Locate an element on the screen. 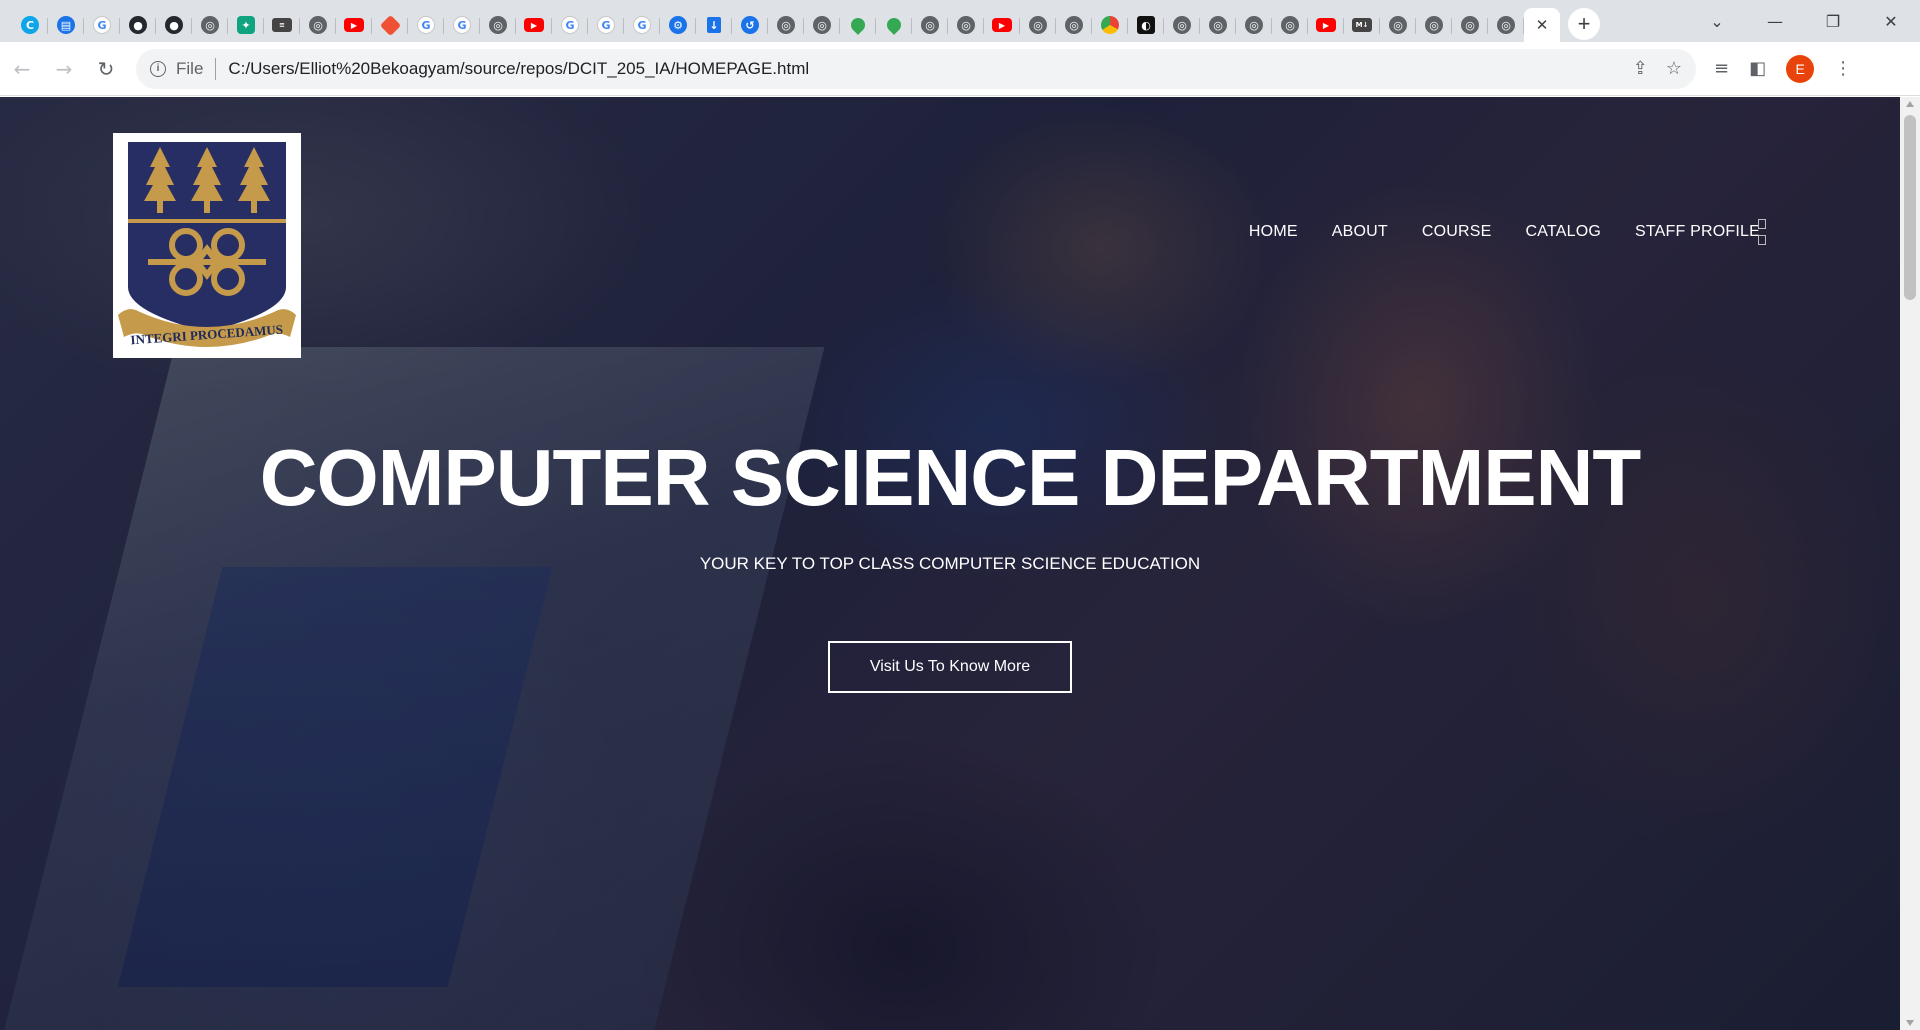 The height and width of the screenshot is (1030, 1920). nav-link-about: ABOUT is located at coordinates (1360, 232).